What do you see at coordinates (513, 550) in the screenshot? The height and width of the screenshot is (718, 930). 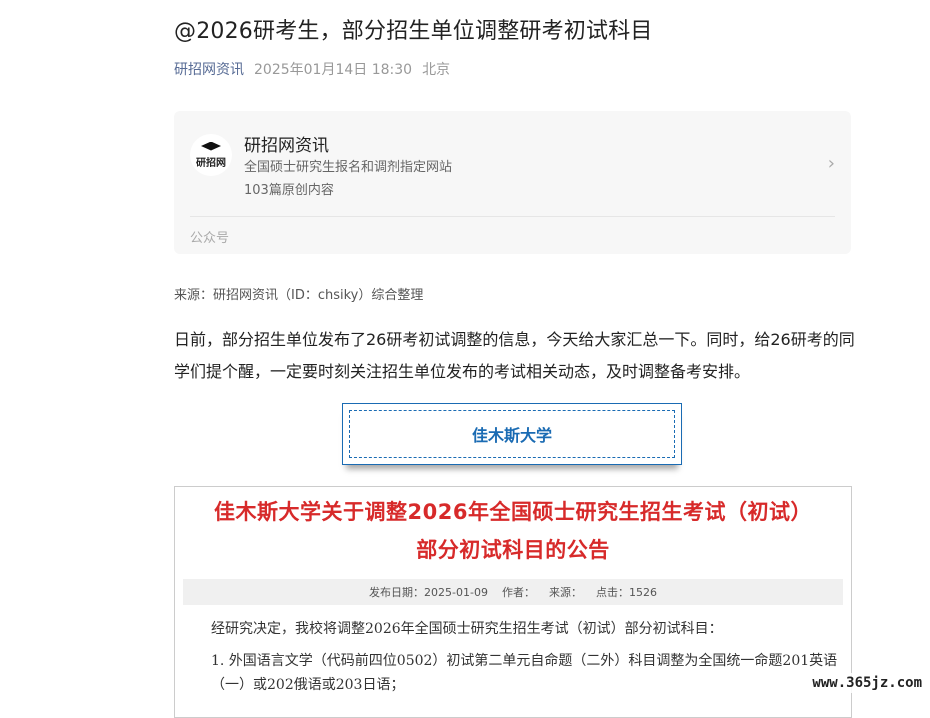 I see `notice-title-line2: 部分初试科目的公告` at bounding box center [513, 550].